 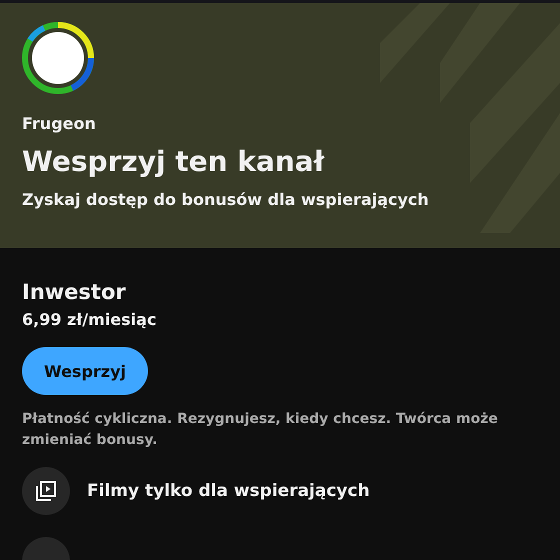 What do you see at coordinates (226, 199) in the screenshot?
I see `subtitle: Zyskaj dostęp do bonusów dla wspierających` at bounding box center [226, 199].